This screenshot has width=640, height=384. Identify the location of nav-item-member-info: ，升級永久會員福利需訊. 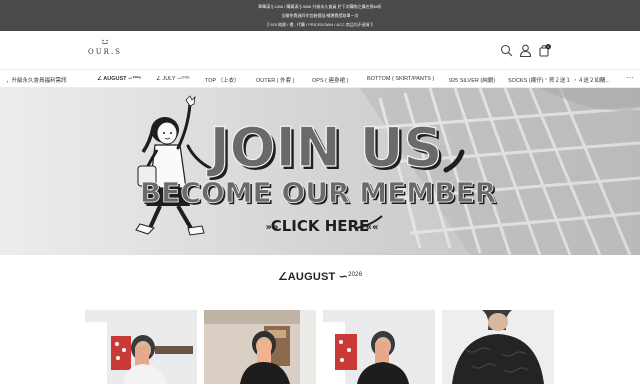
(36, 80).